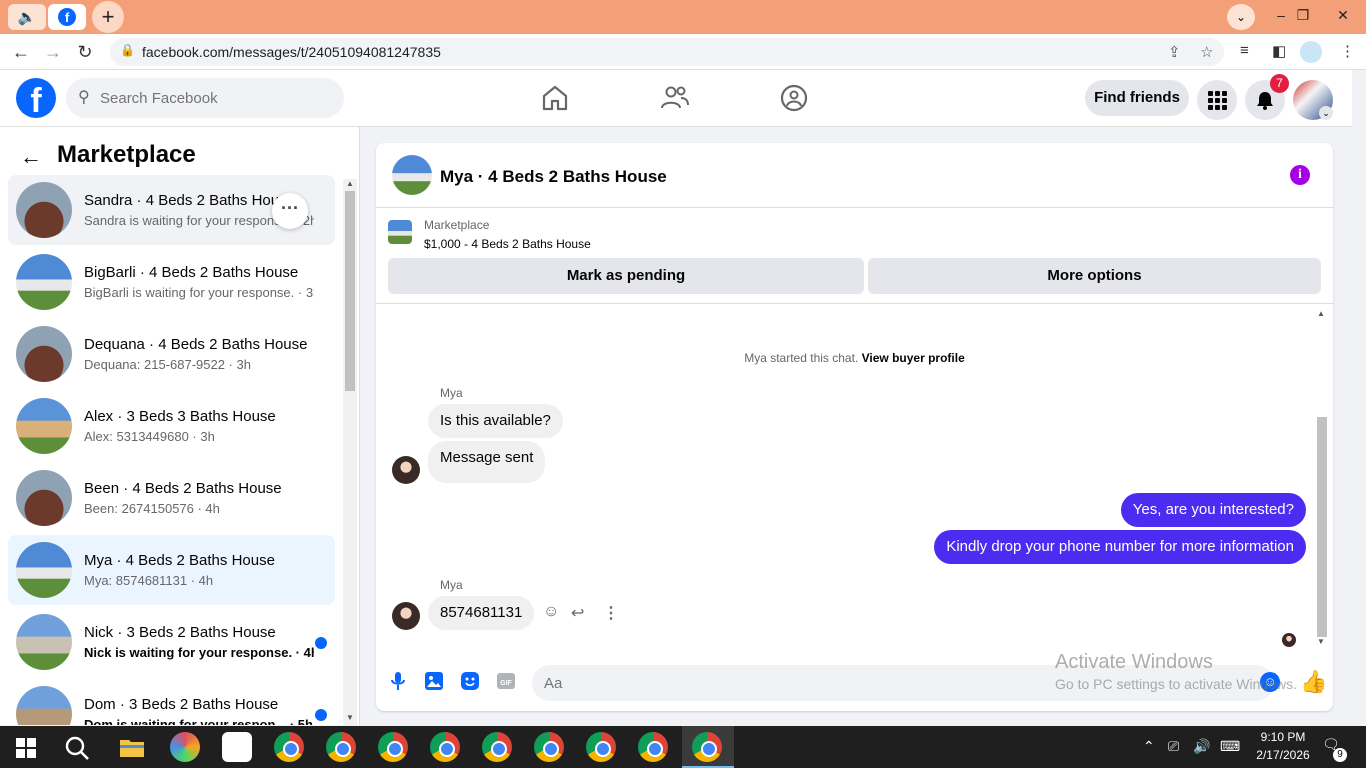  What do you see at coordinates (1230, 746) in the screenshot?
I see `language-icon: ⌨` at bounding box center [1230, 746].